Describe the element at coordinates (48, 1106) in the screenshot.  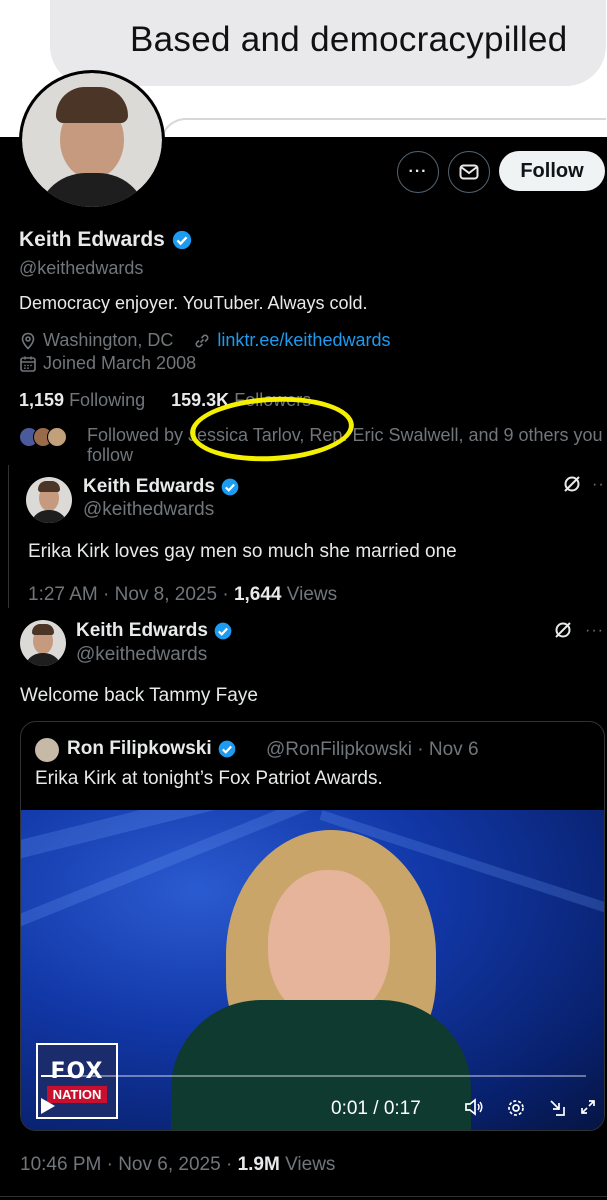
I see `play-icon` at that location.